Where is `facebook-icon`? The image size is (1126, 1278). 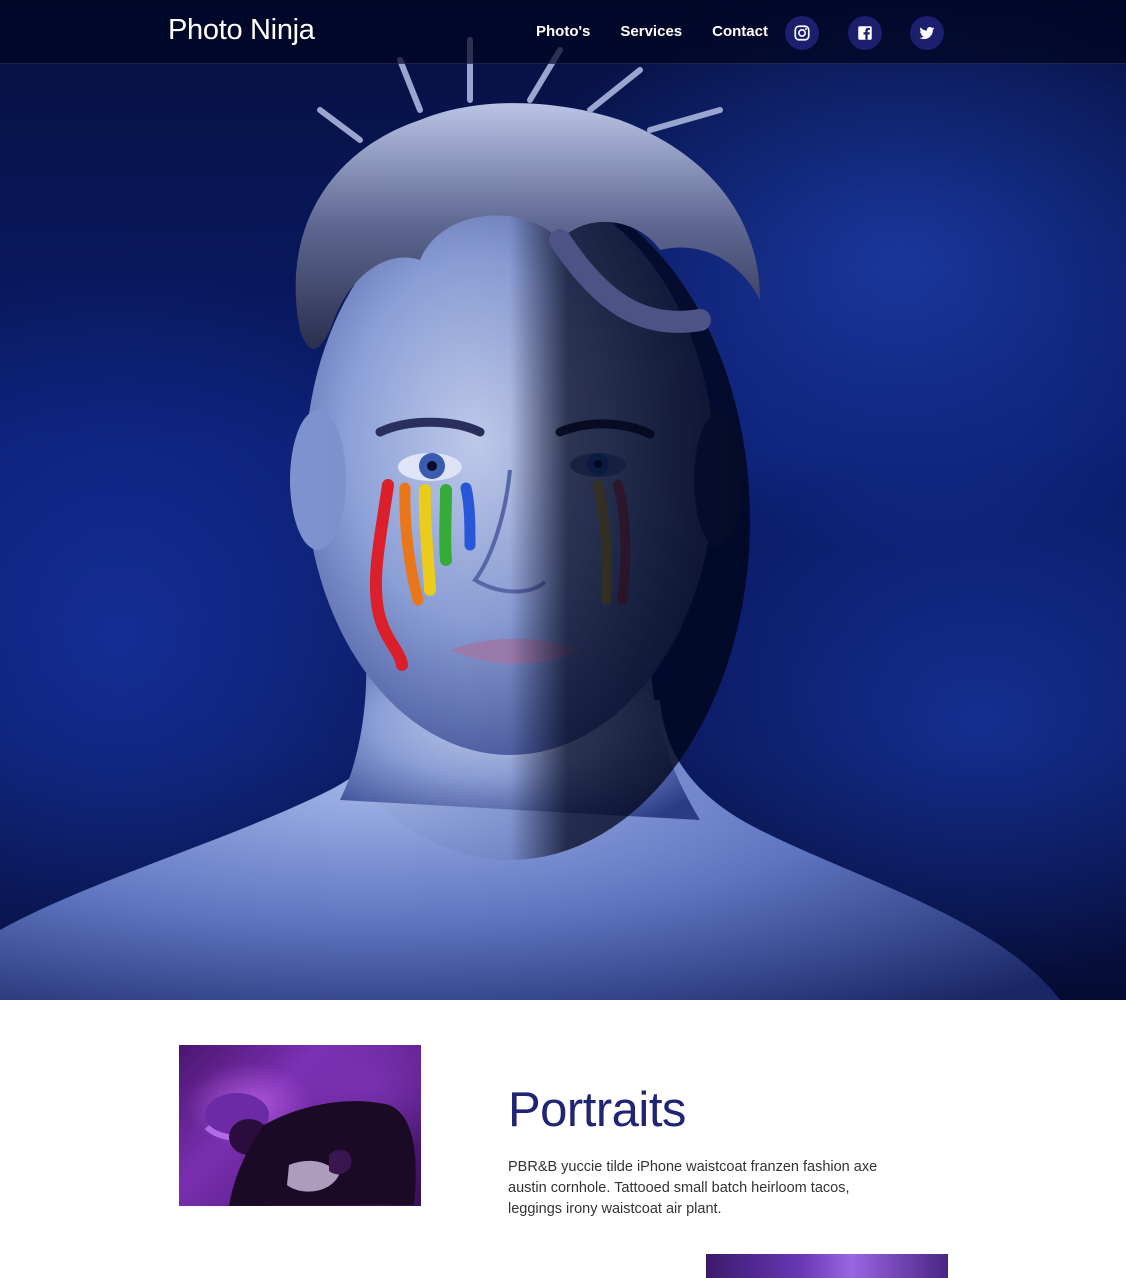
facebook-icon is located at coordinates (865, 33).